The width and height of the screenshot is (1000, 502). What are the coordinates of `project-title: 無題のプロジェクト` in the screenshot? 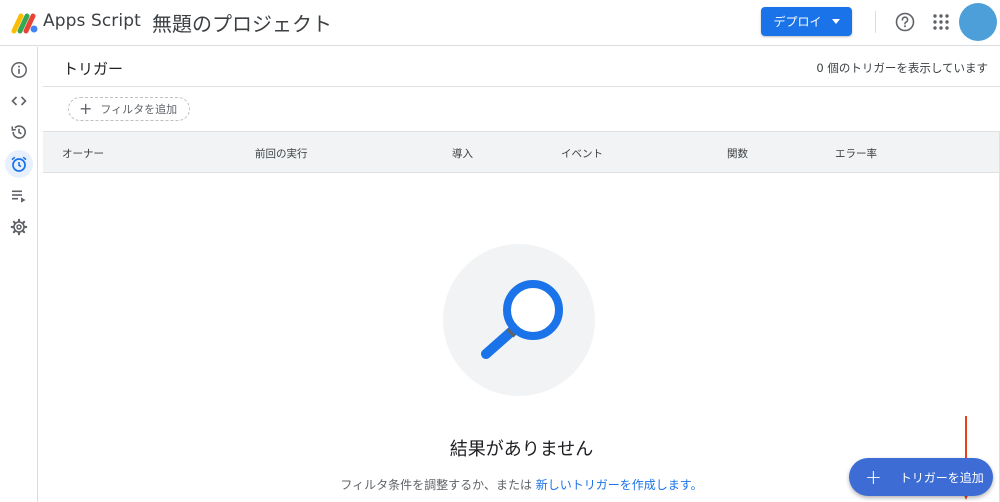 It's located at (242, 22).